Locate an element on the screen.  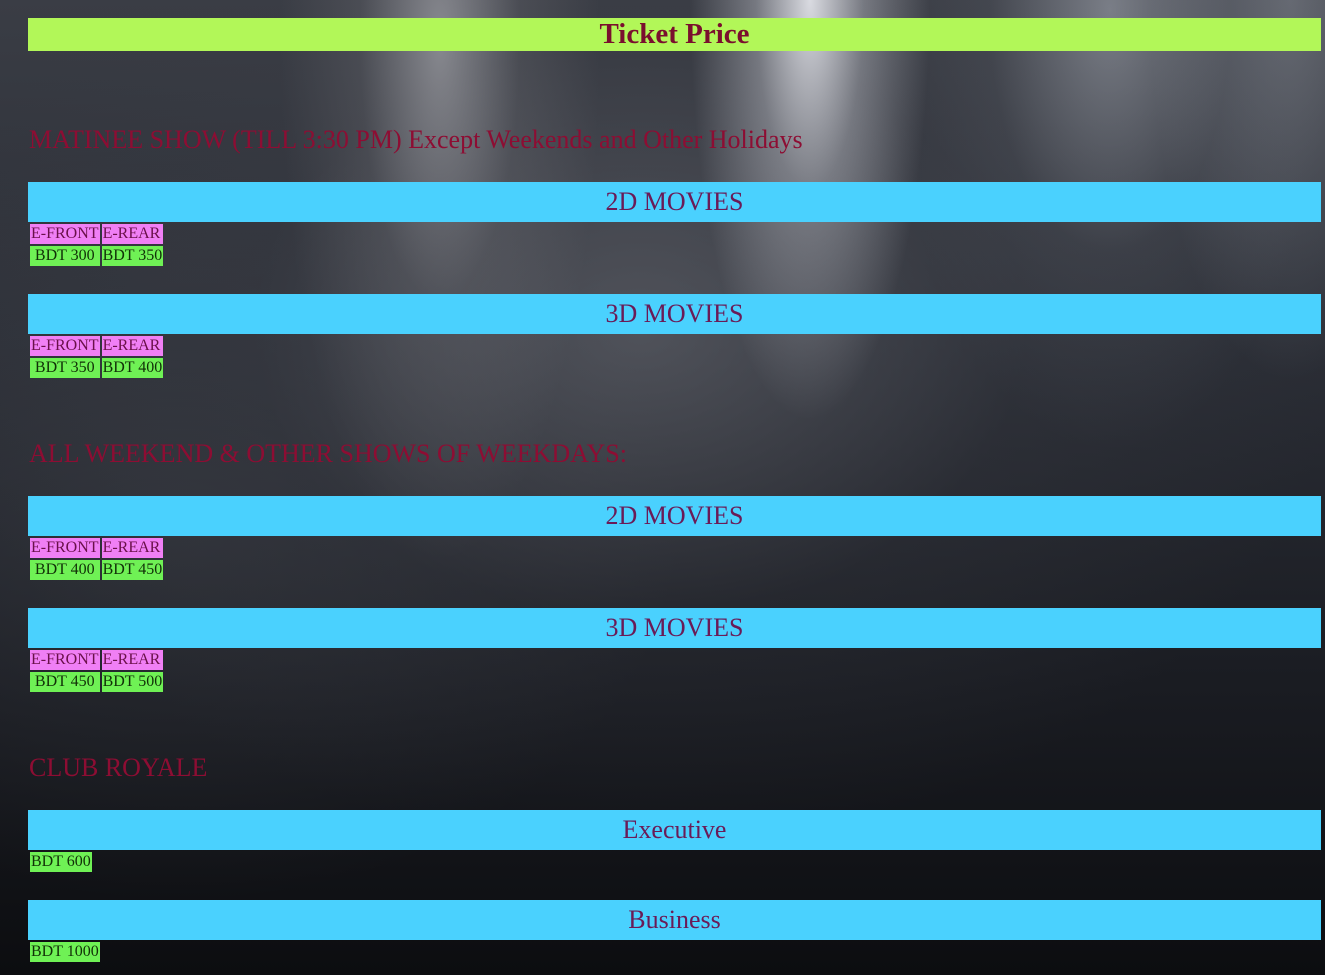
price-business: BDT 1000 is located at coordinates (65, 952).